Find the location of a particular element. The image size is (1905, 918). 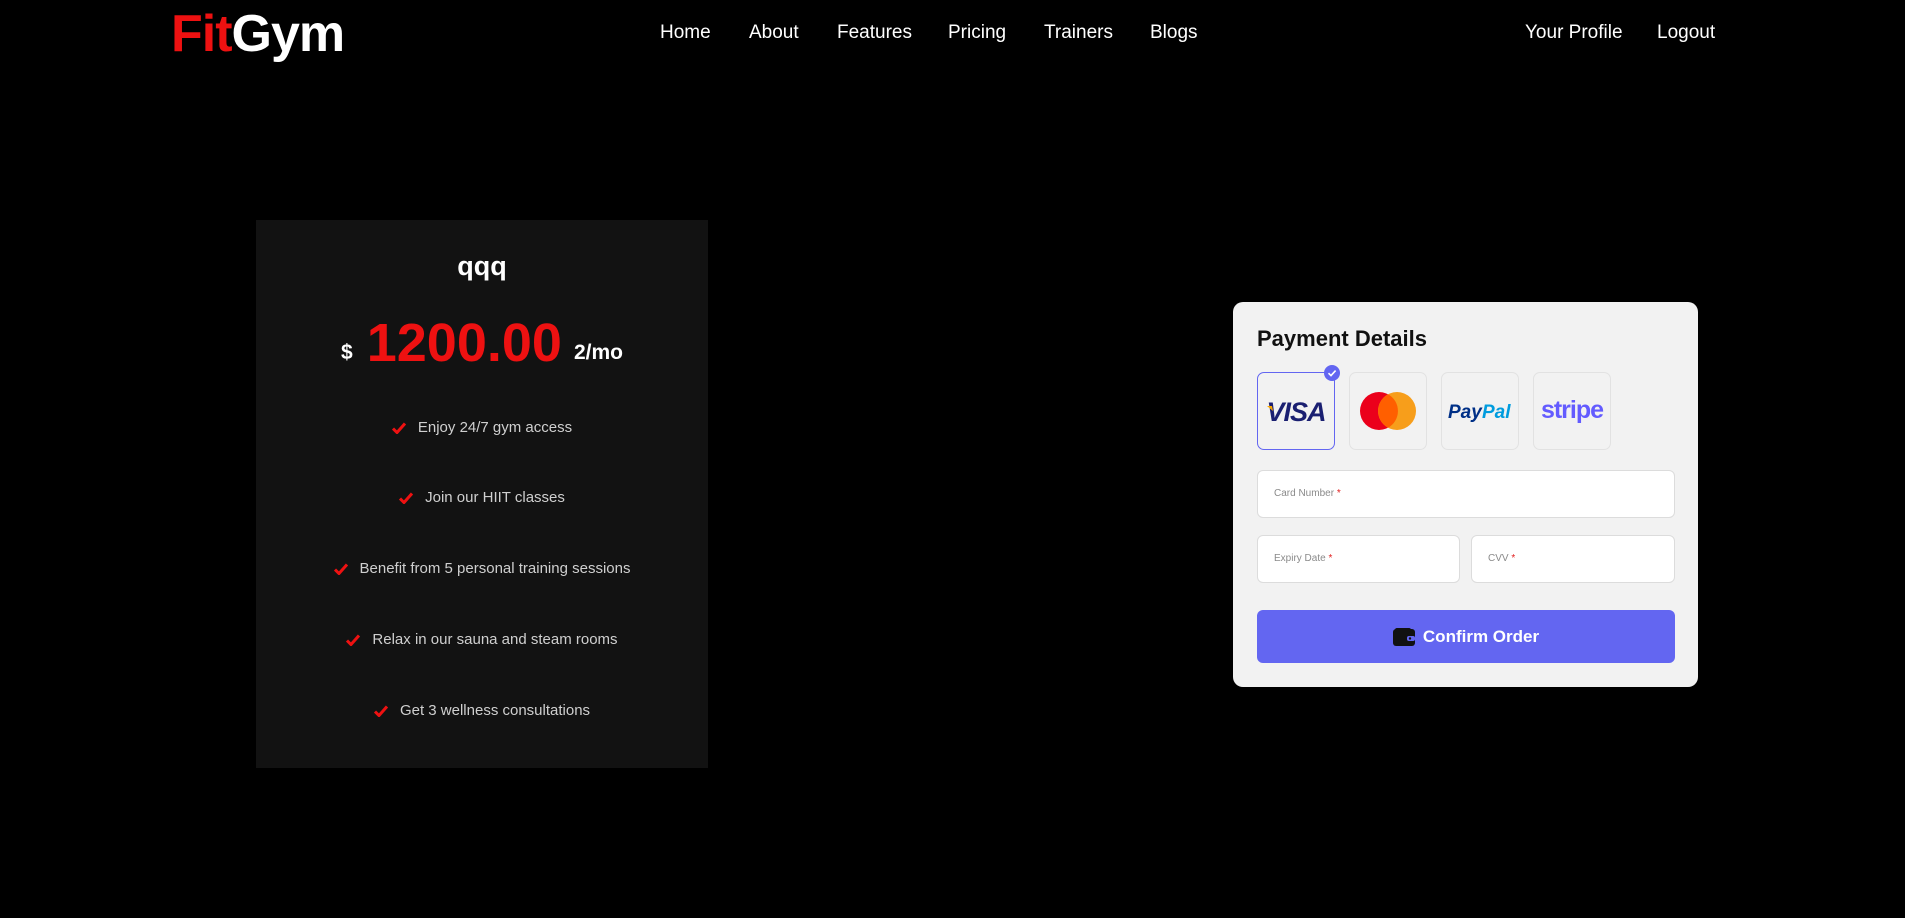

payment-title: Payment Details is located at coordinates (1342, 338).